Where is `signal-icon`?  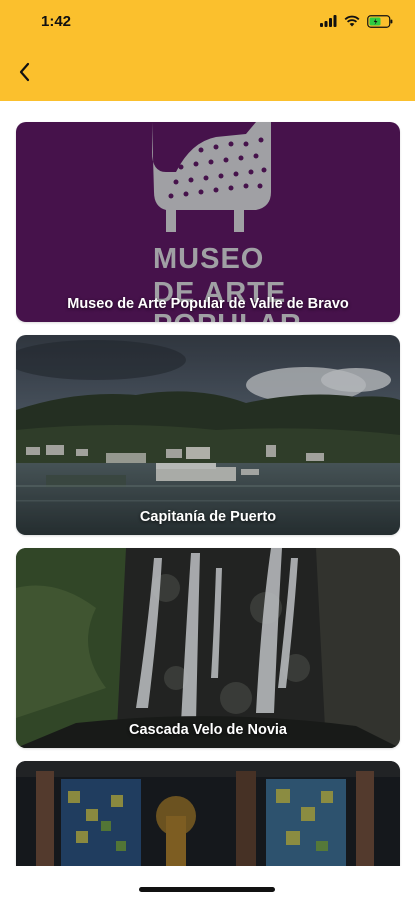
signal-icon is located at coordinates (328, 21).